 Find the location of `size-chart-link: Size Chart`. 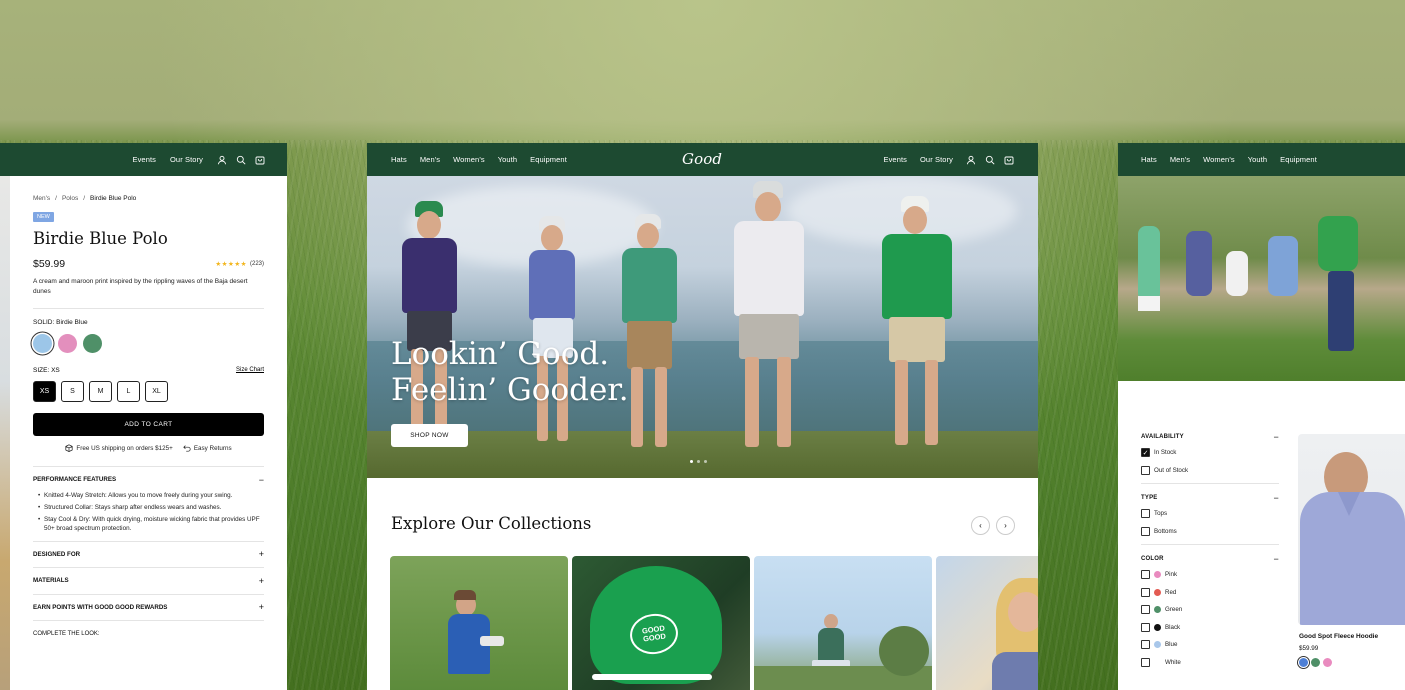

size-chart-link: Size Chart is located at coordinates (250, 370).